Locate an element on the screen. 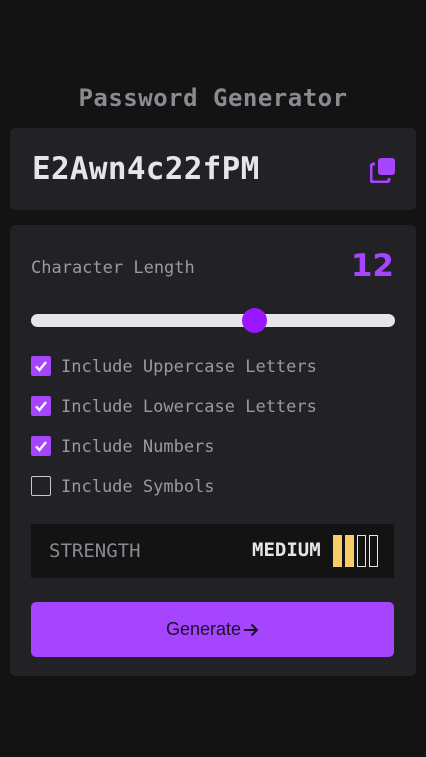 The image size is (426, 757). lowercase-label: Include Lowercase Letters is located at coordinates (189, 407).